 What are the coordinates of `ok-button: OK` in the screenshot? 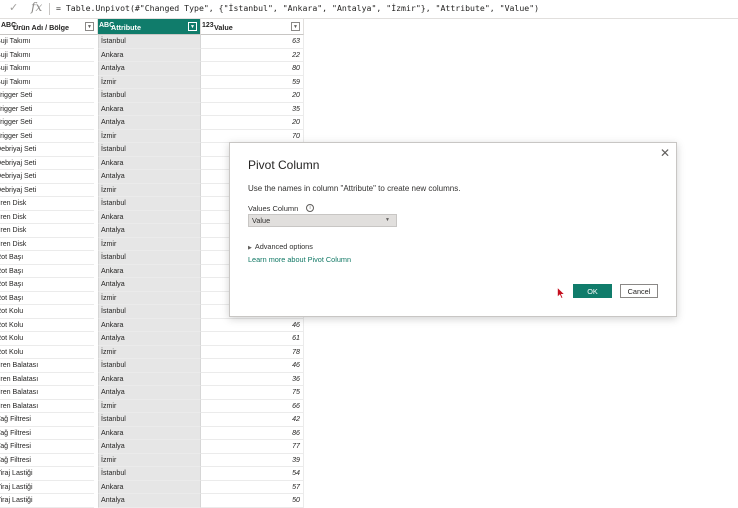 It's located at (592, 291).